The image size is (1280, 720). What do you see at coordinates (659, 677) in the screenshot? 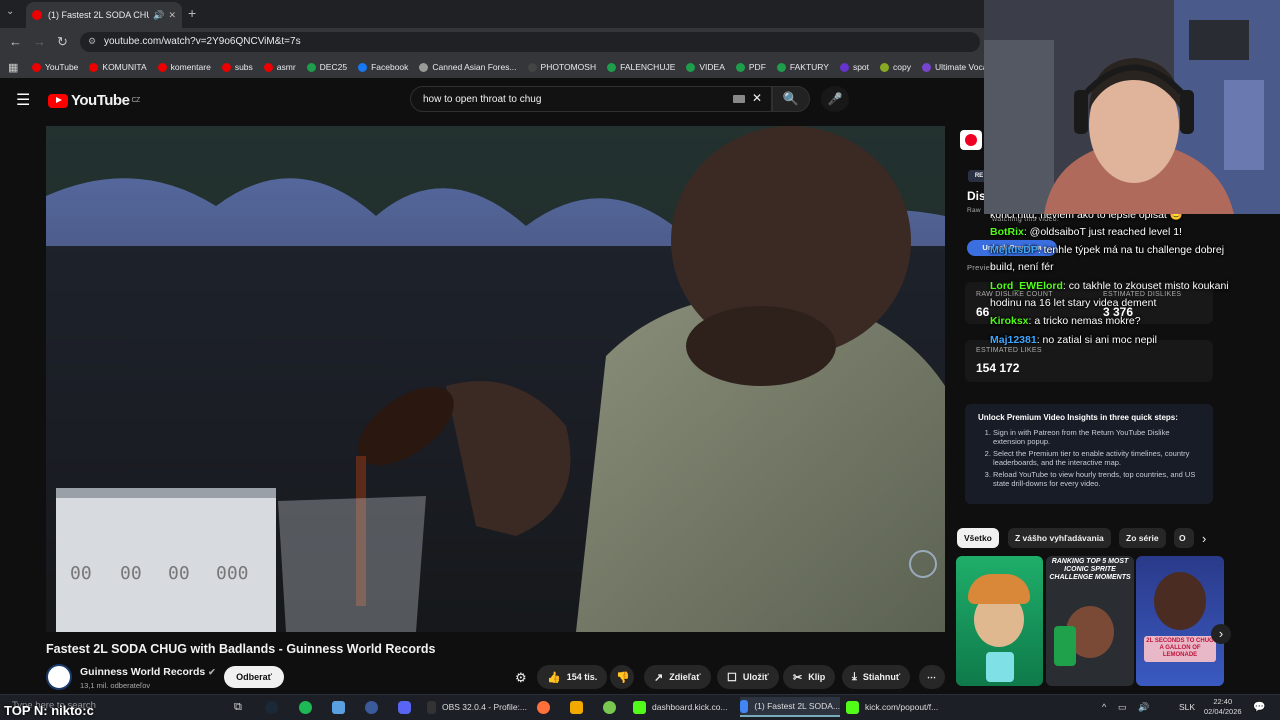
I see `share-icon: ↗` at bounding box center [659, 677].